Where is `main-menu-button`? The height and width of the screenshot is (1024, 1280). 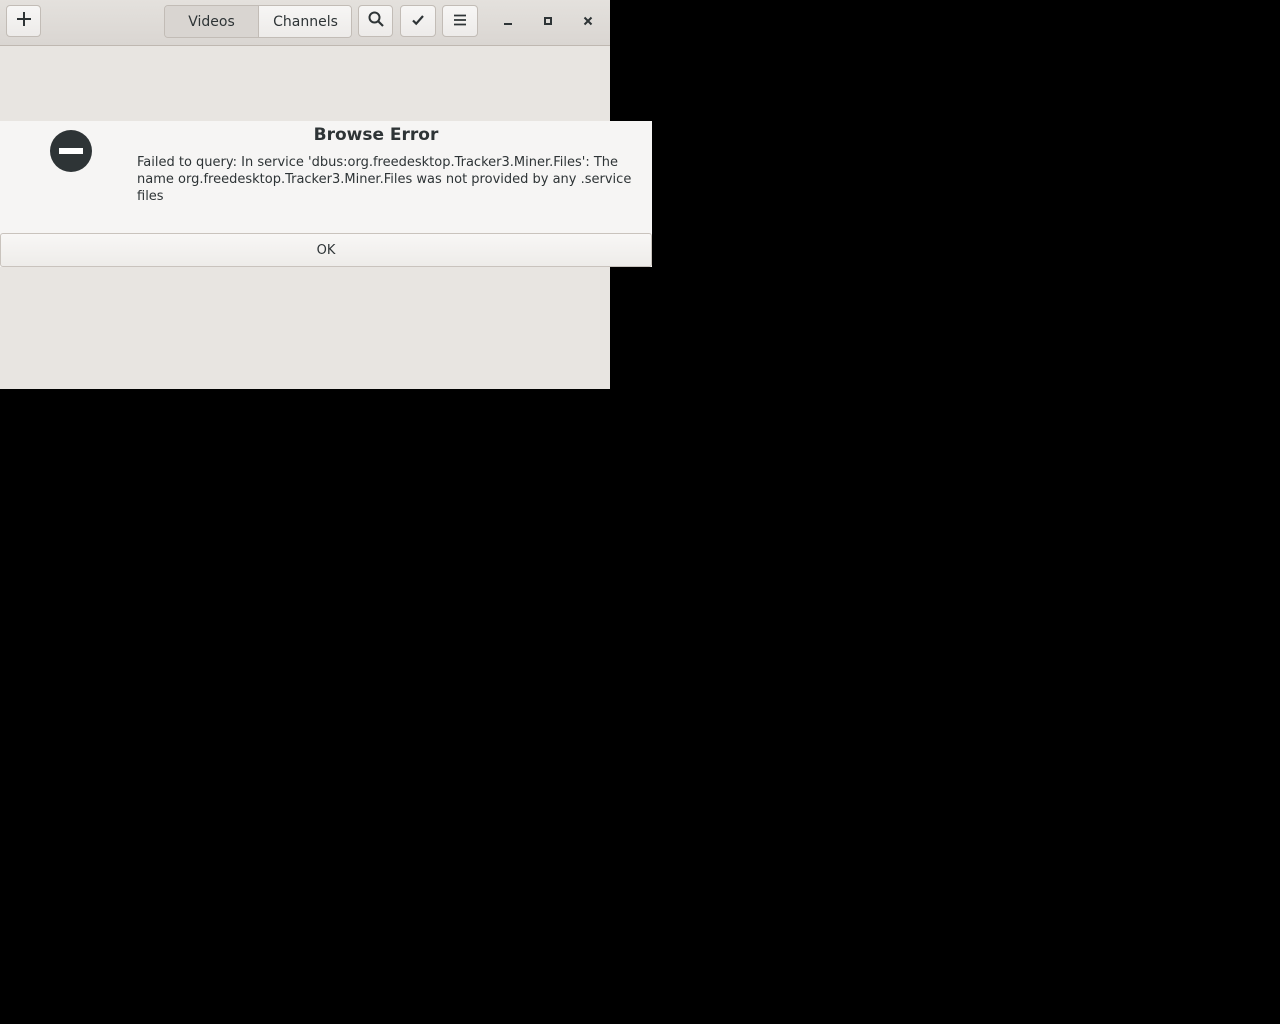 main-menu-button is located at coordinates (460, 21).